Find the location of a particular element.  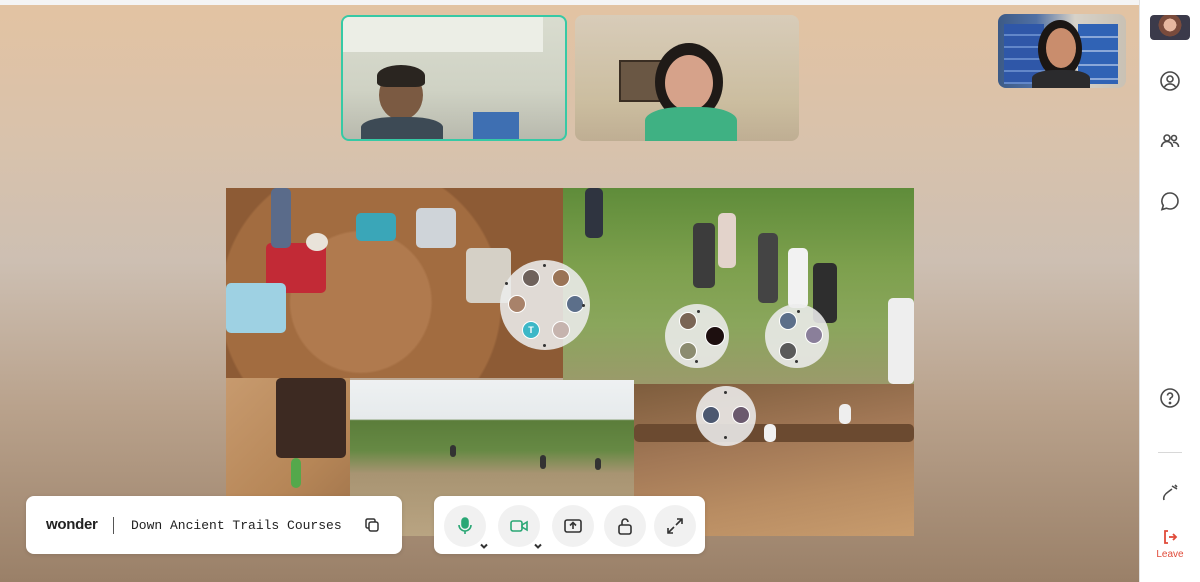

help-icon is located at coordinates (1170, 398).